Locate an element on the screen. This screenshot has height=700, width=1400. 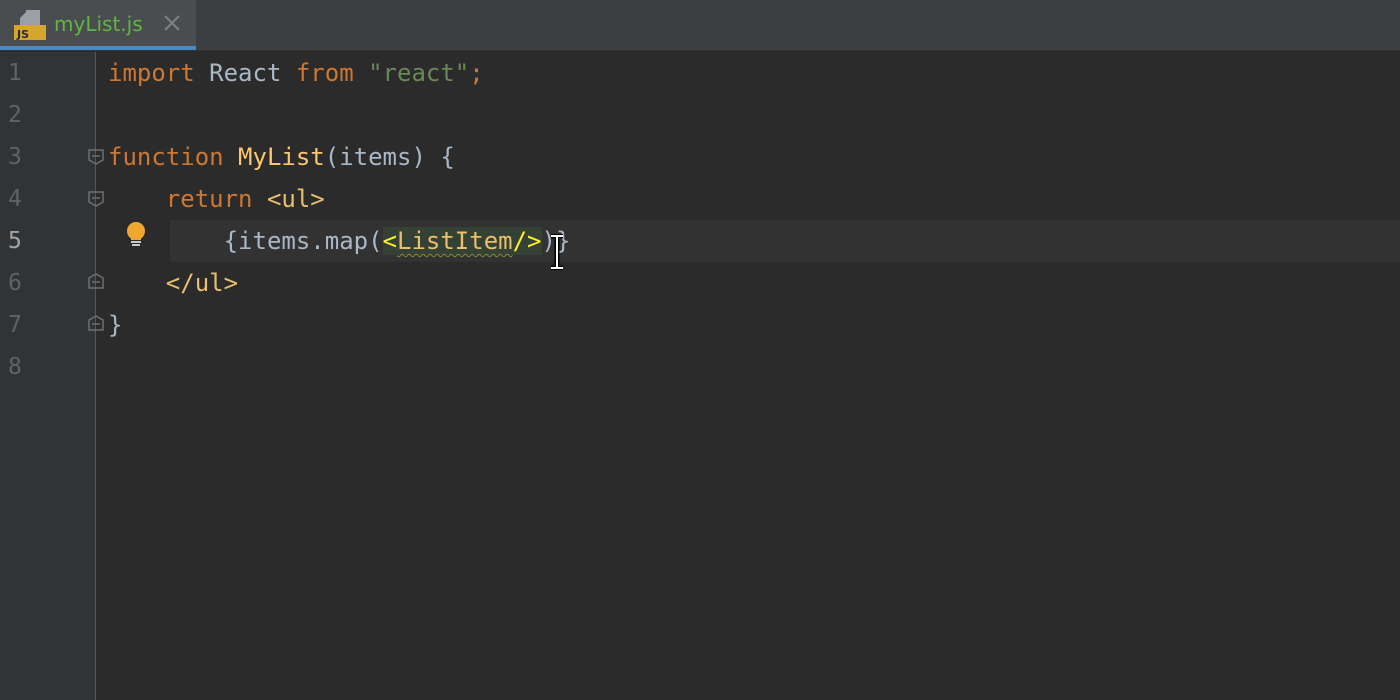
code-line-6: </ul> is located at coordinates (173, 283).